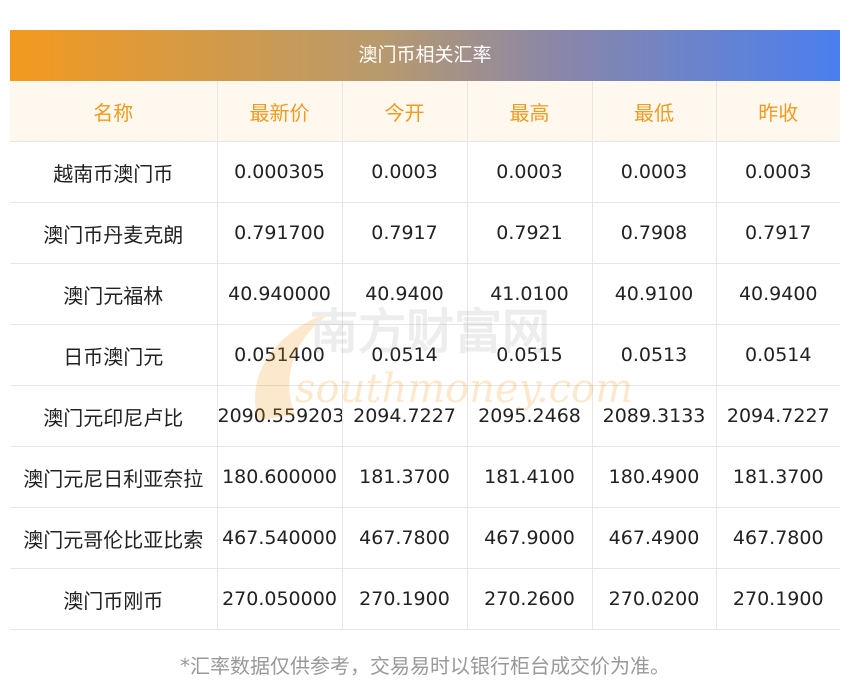 The width and height of the screenshot is (850, 697). Describe the element at coordinates (530, 294) in the screenshot. I see `high-price-cell: 41.0100` at that location.